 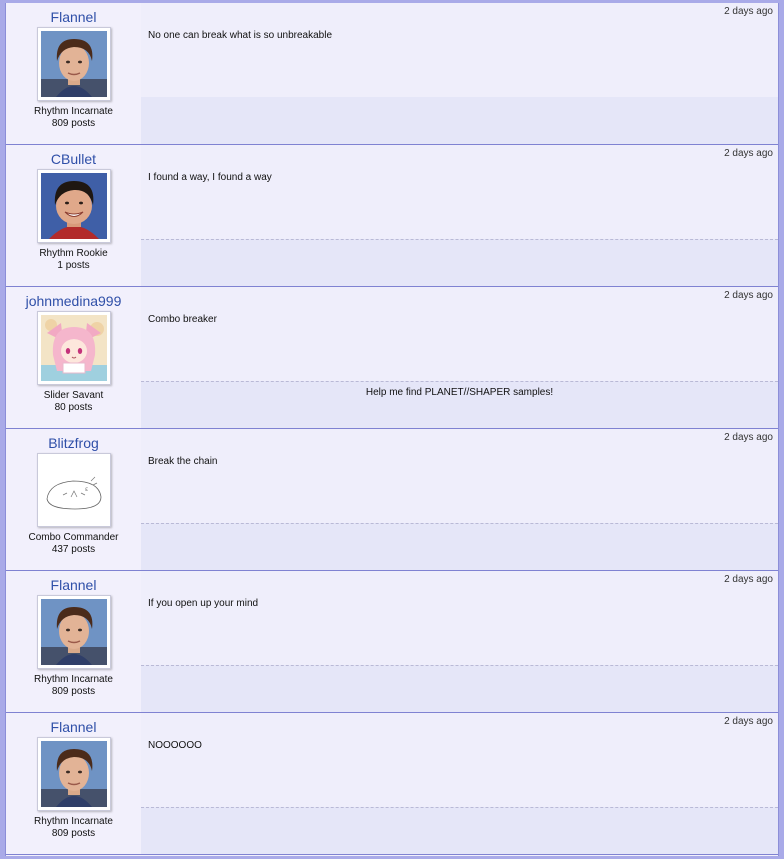 What do you see at coordinates (459, 392) in the screenshot?
I see `signature-text: Help me find PLANET//SHAPER samples!` at bounding box center [459, 392].